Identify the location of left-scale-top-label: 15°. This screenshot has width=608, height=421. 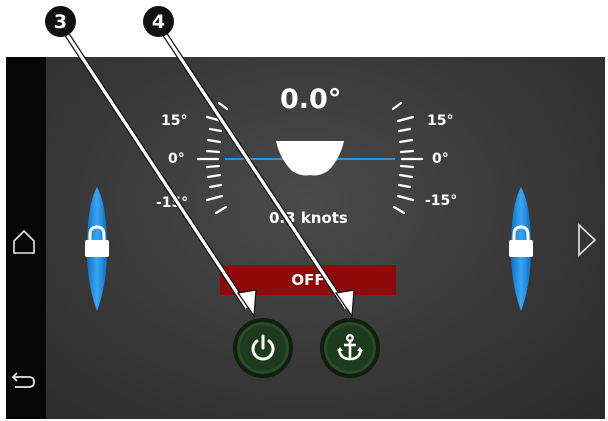
(174, 121).